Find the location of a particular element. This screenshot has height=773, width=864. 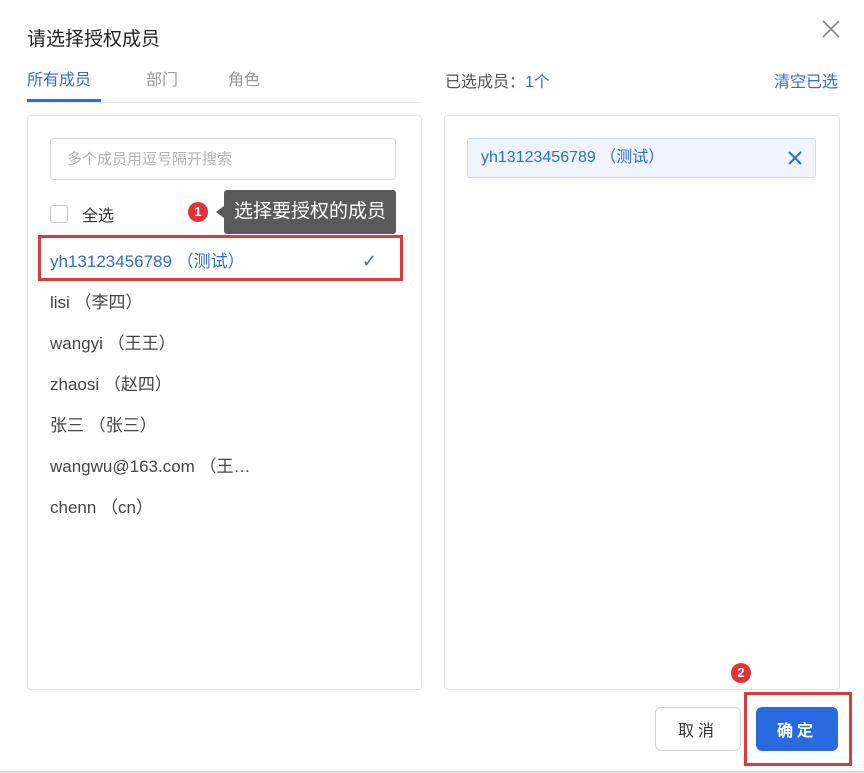

member-name: zhaosi （赵四） is located at coordinates (111, 384).